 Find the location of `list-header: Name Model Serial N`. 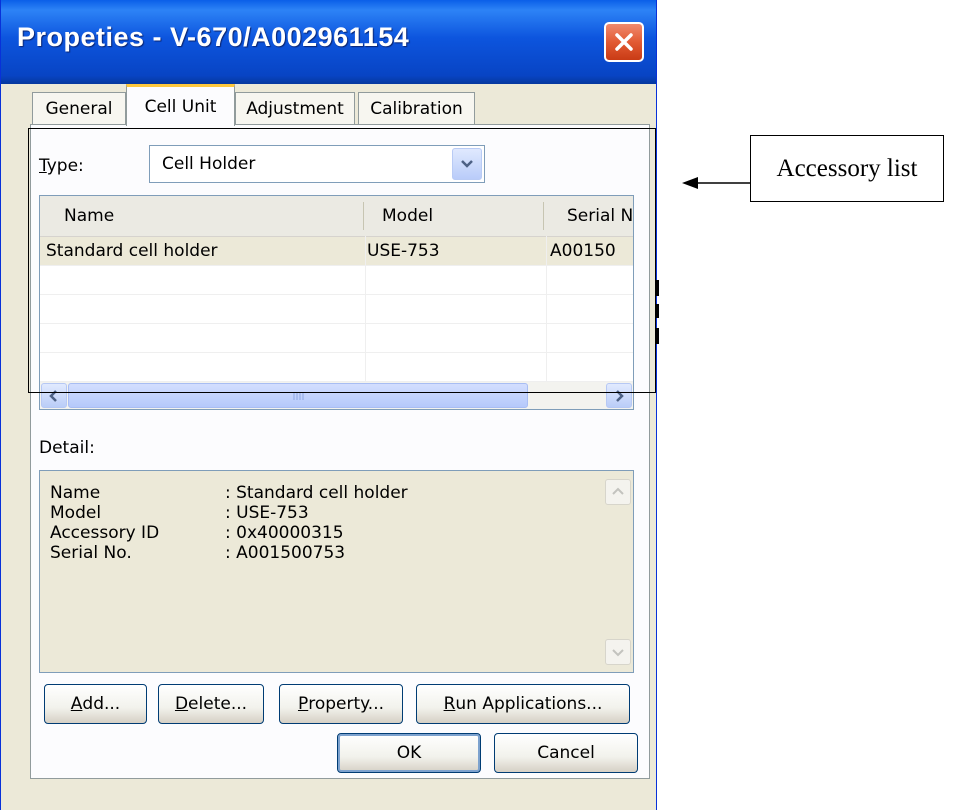

list-header: Name Model Serial N is located at coordinates (336, 216).